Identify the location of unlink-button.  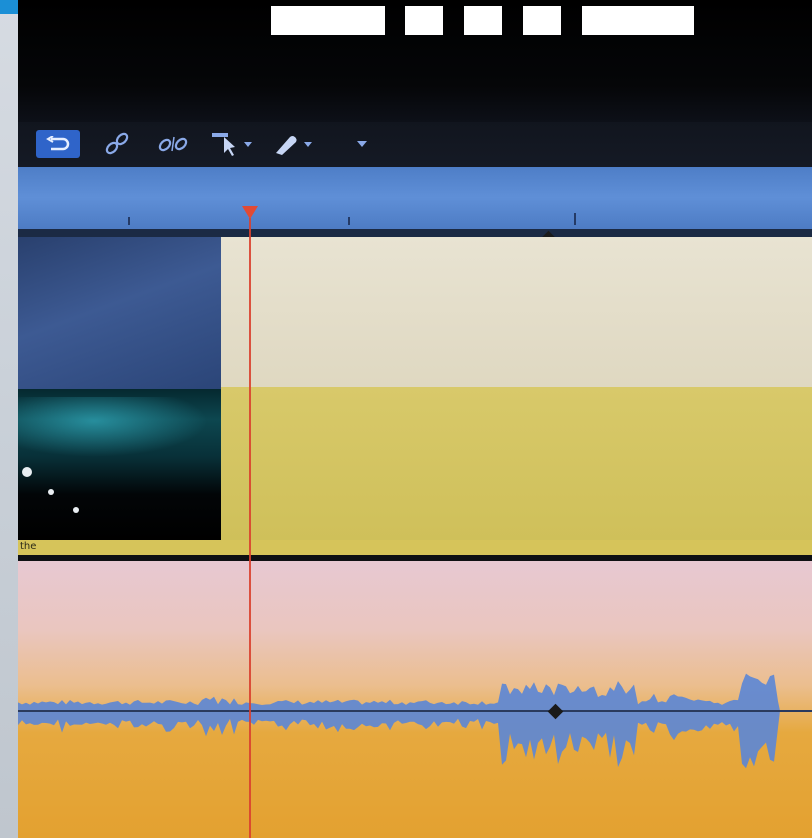
(174, 144).